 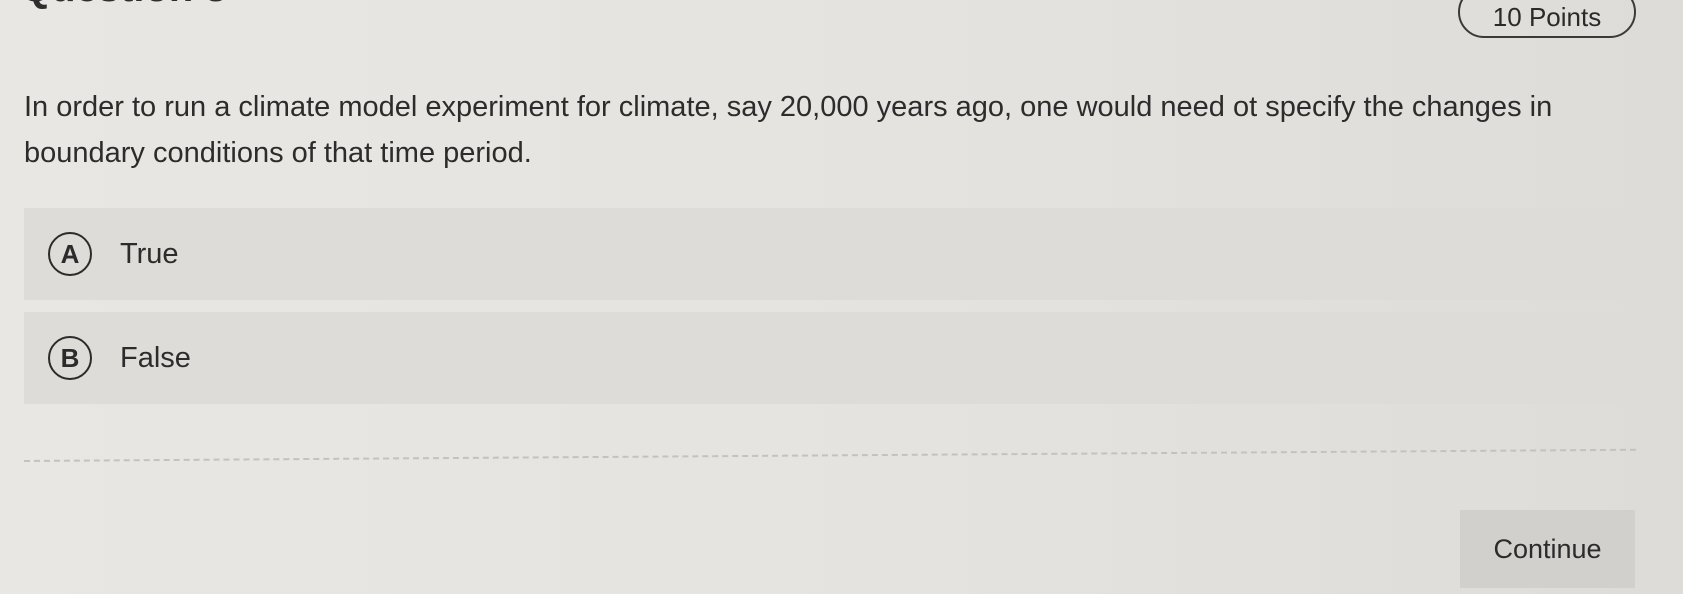 I want to click on points-badge: 10 Points, so click(x=1547, y=19).